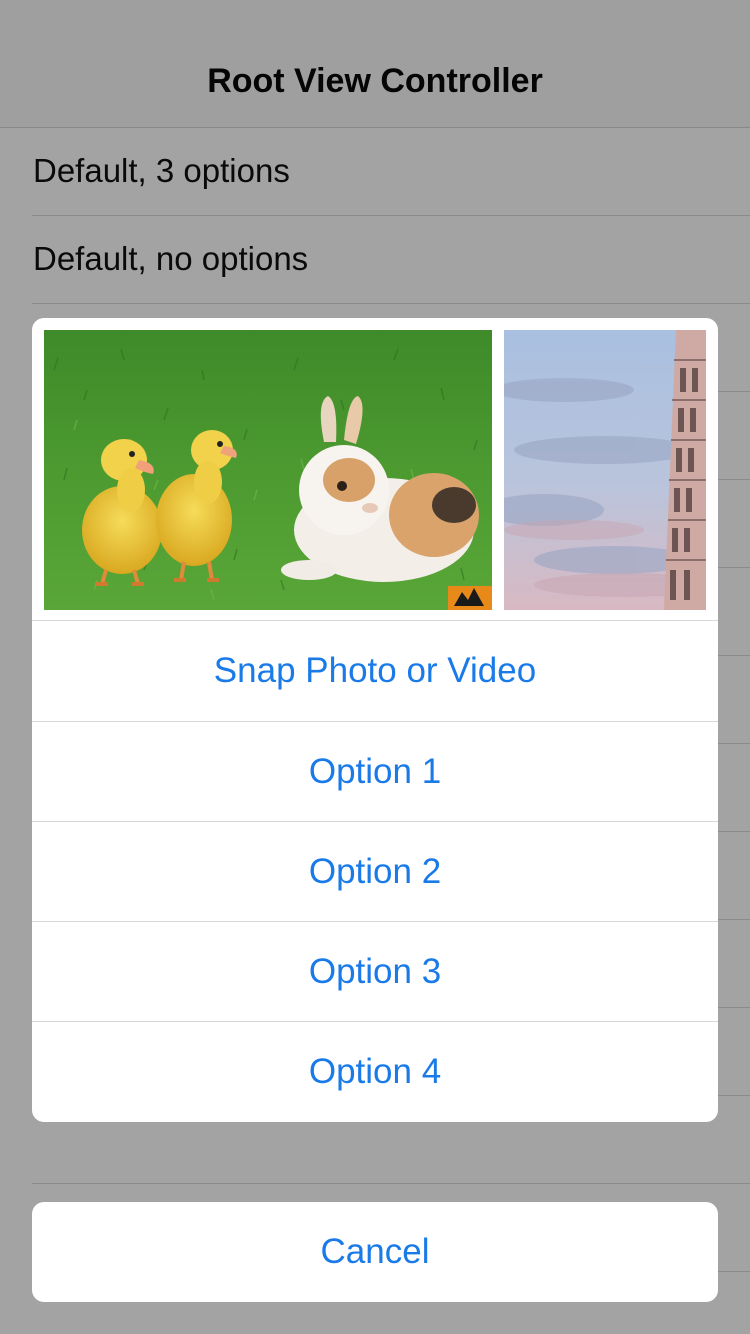  I want to click on option-2-button: Option 2, so click(375, 871).